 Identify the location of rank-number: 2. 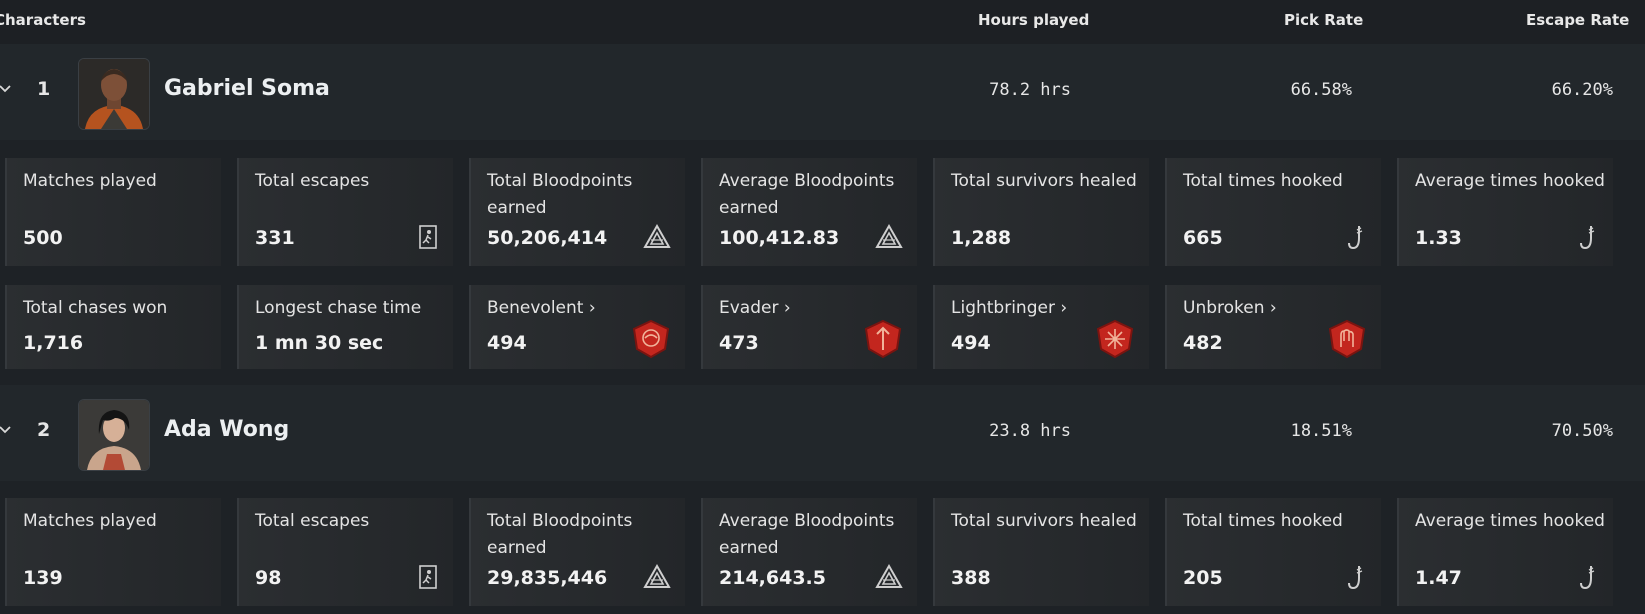
(44, 430).